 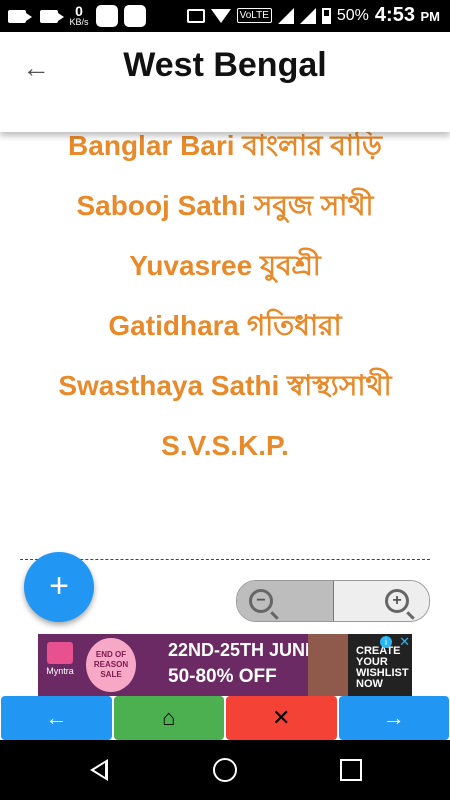 I want to click on scheme-gatidhara: Gatidhara গতিধারা, so click(x=225, y=326).